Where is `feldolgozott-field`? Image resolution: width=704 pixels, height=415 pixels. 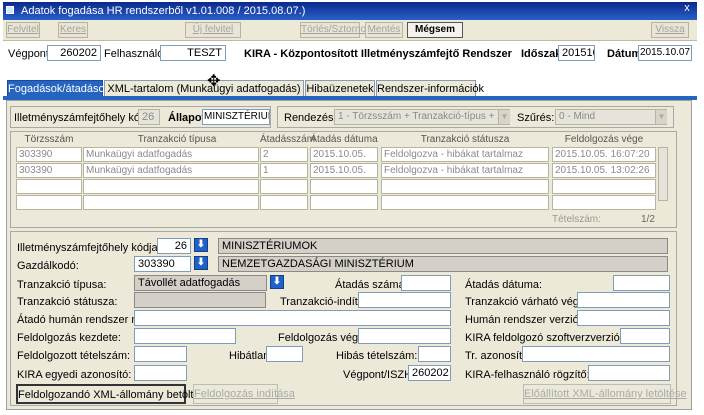 feldolgozott-field is located at coordinates (160, 354).